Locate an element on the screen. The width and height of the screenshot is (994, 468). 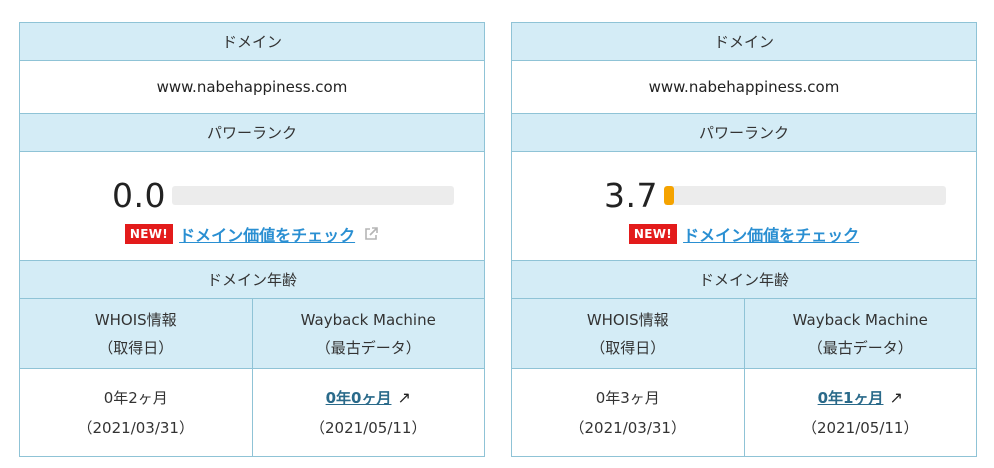
wayback-value-cell: 0年0ヶ月 ↗ （2021/05/11） is located at coordinates (368, 412).